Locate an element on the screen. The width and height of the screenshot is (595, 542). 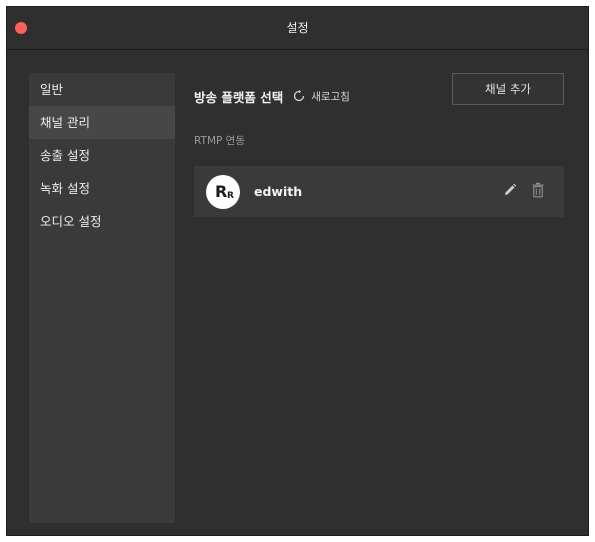
channel-actions is located at coordinates (518, 190).